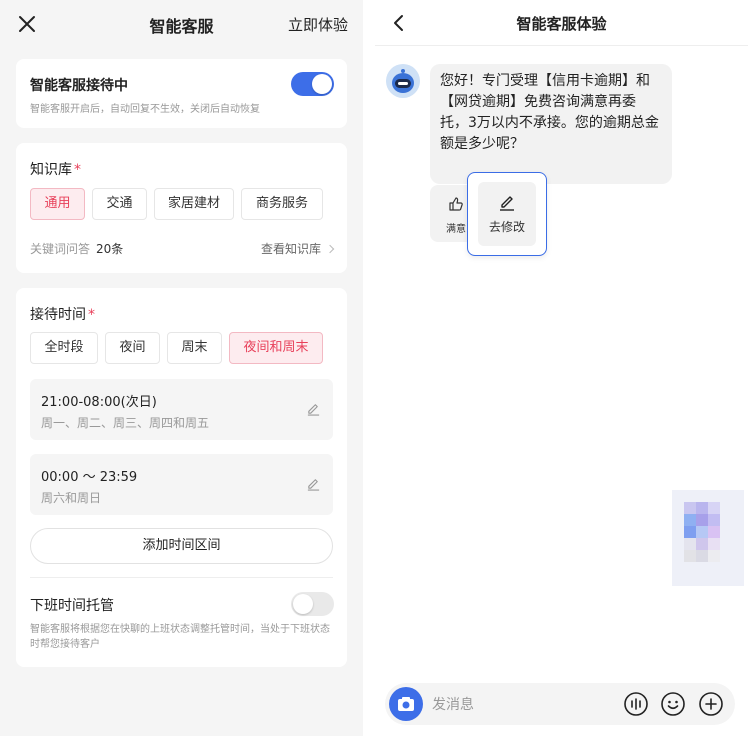  I want to click on blurred-image, so click(708, 538).